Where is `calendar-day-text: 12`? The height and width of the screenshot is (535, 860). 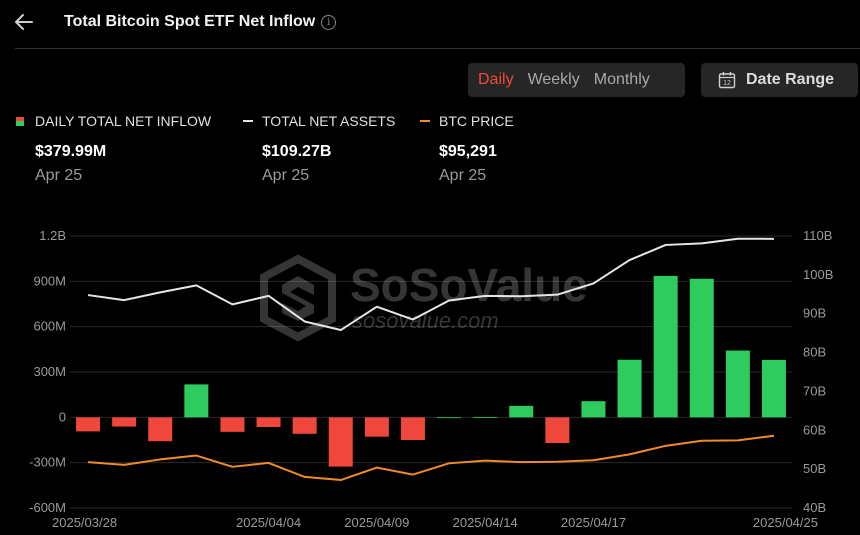 calendar-day-text: 12 is located at coordinates (727, 83).